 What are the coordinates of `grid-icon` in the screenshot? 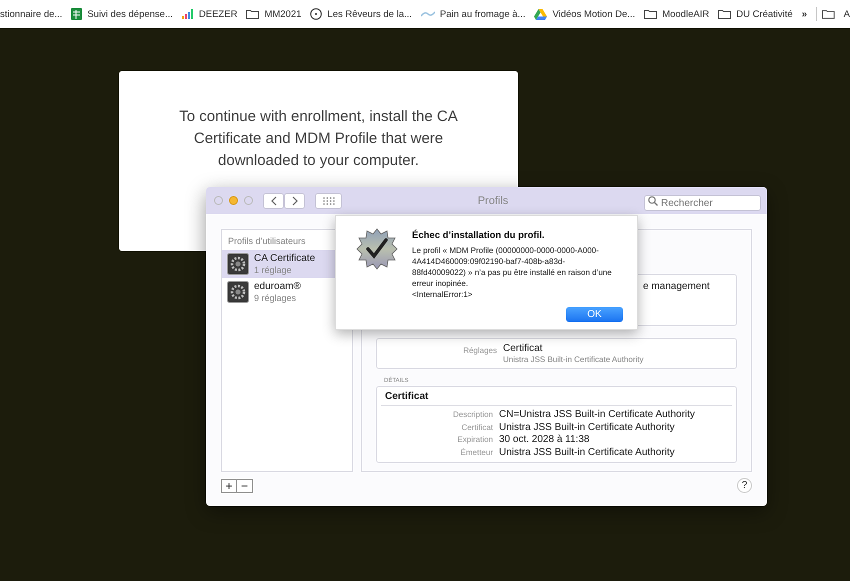 It's located at (328, 200).